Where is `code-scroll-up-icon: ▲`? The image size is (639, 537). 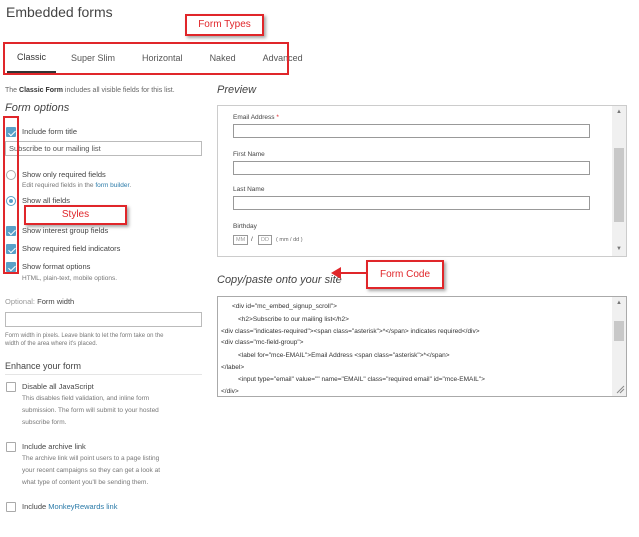 code-scroll-up-icon: ▲ is located at coordinates (619, 303).